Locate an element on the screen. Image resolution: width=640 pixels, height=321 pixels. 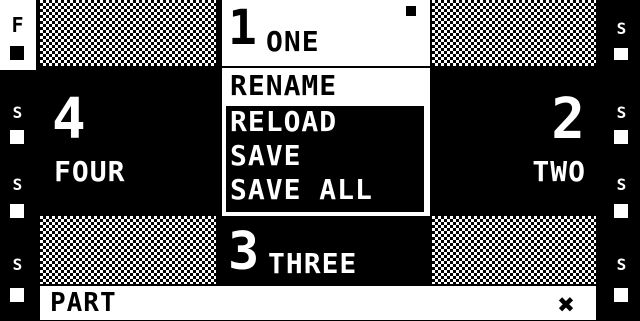
slot-two-name: TWO is located at coordinates (559, 171).